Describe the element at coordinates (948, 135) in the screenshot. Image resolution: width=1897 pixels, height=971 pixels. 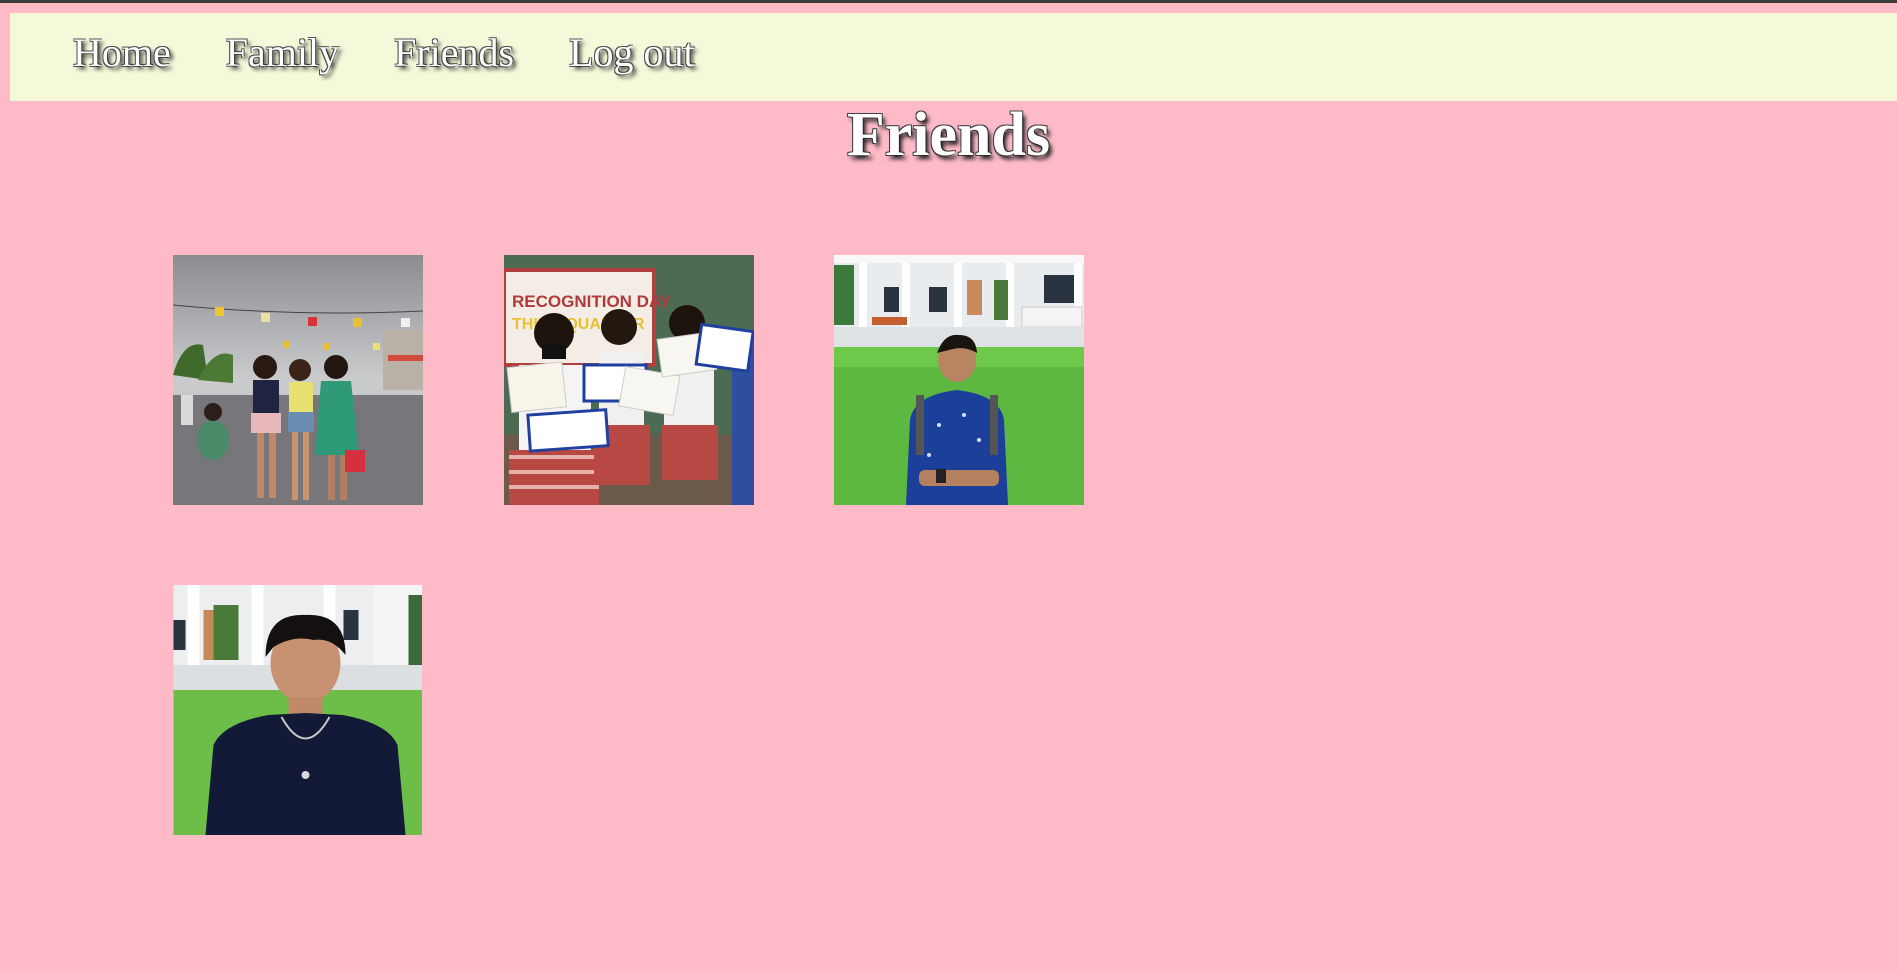
I see `page-title: Friends` at that location.